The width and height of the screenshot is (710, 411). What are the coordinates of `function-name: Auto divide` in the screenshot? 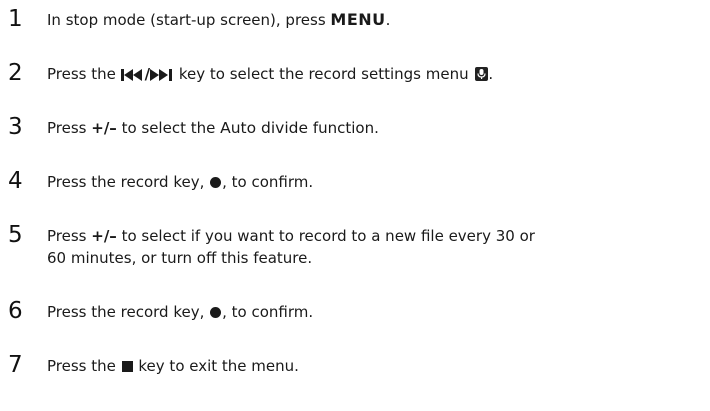 It's located at (264, 128).